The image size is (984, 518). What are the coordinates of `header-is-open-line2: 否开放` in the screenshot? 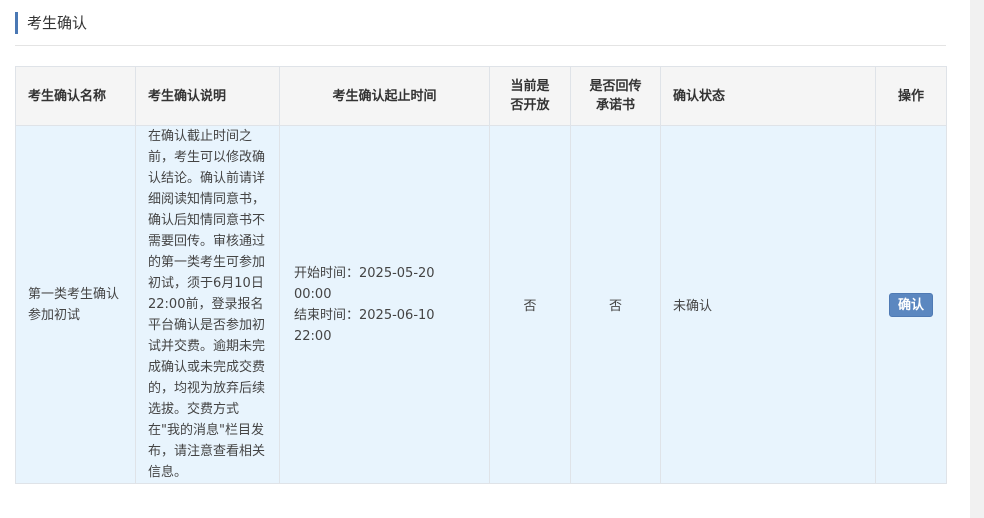 It's located at (530, 105).